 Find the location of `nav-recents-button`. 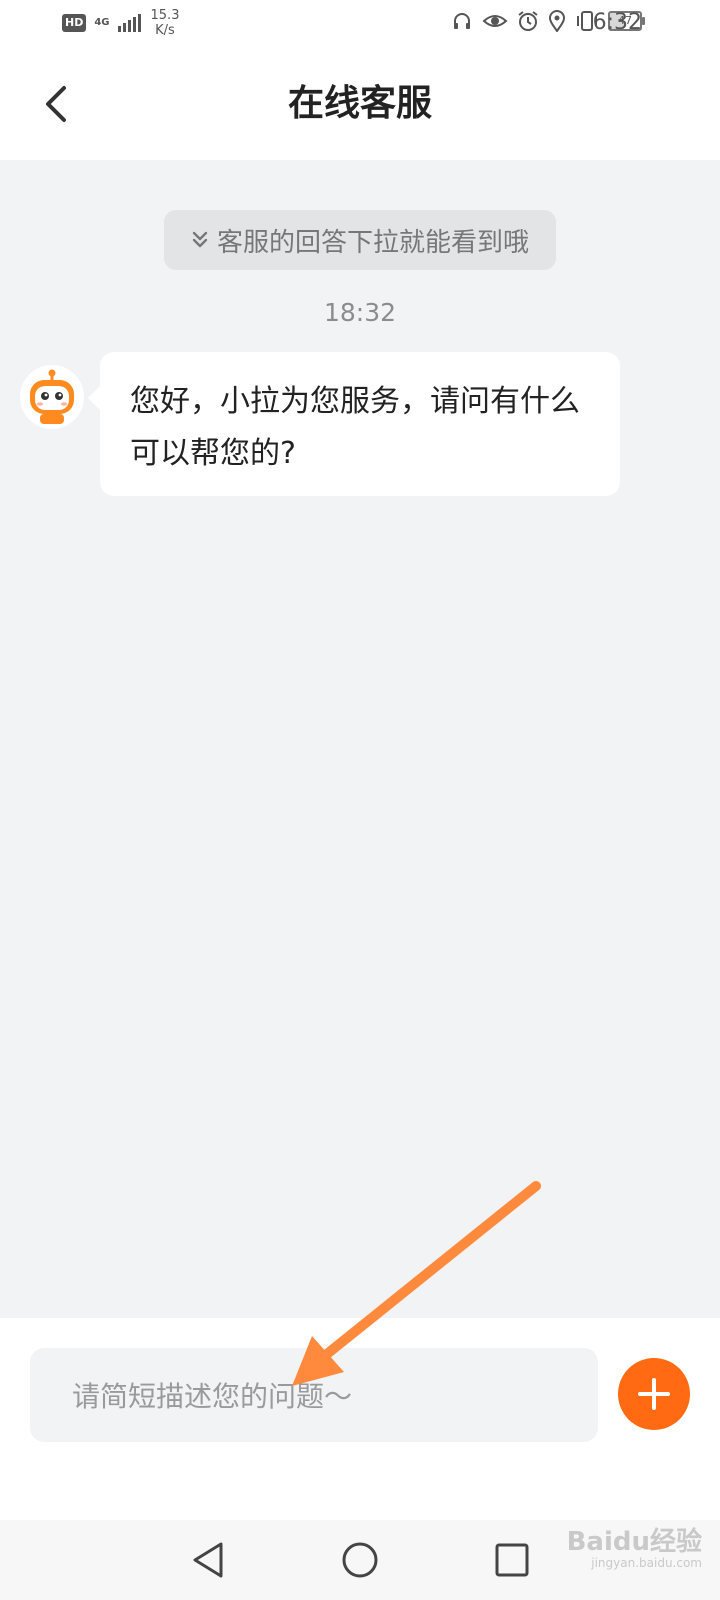

nav-recents-button is located at coordinates (512, 1560).